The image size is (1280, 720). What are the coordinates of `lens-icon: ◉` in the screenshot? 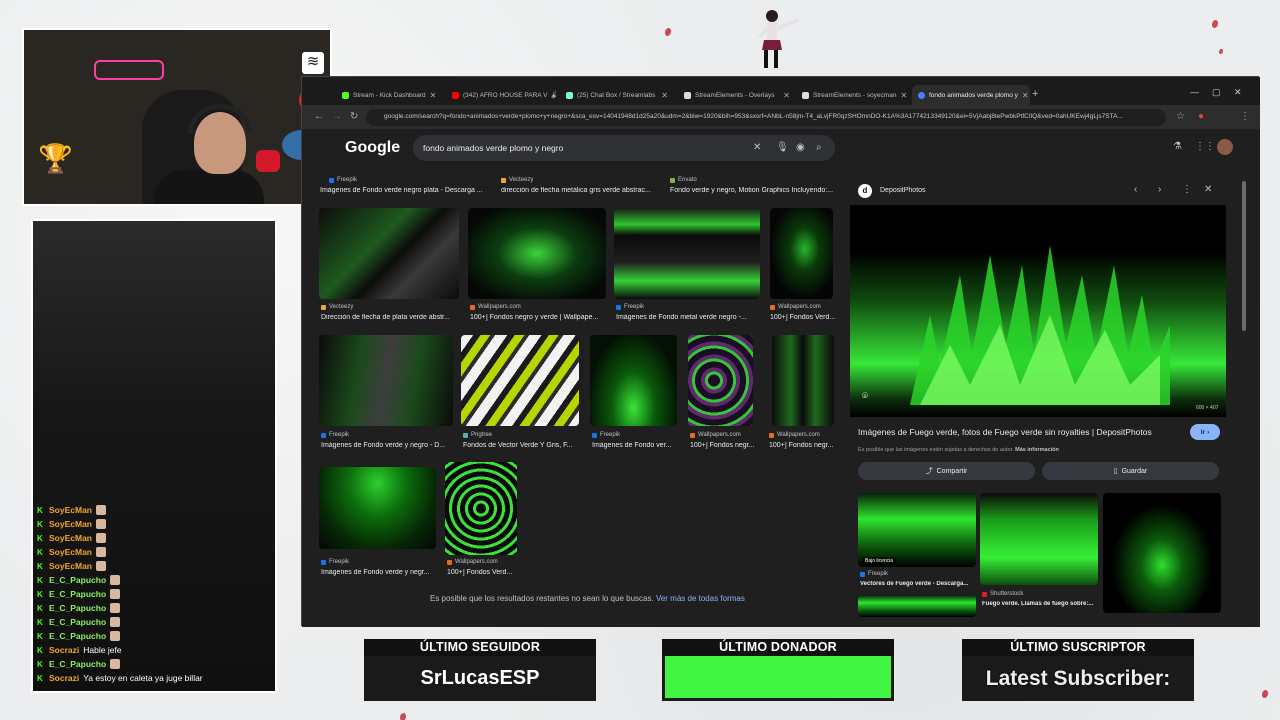 It's located at (800, 147).